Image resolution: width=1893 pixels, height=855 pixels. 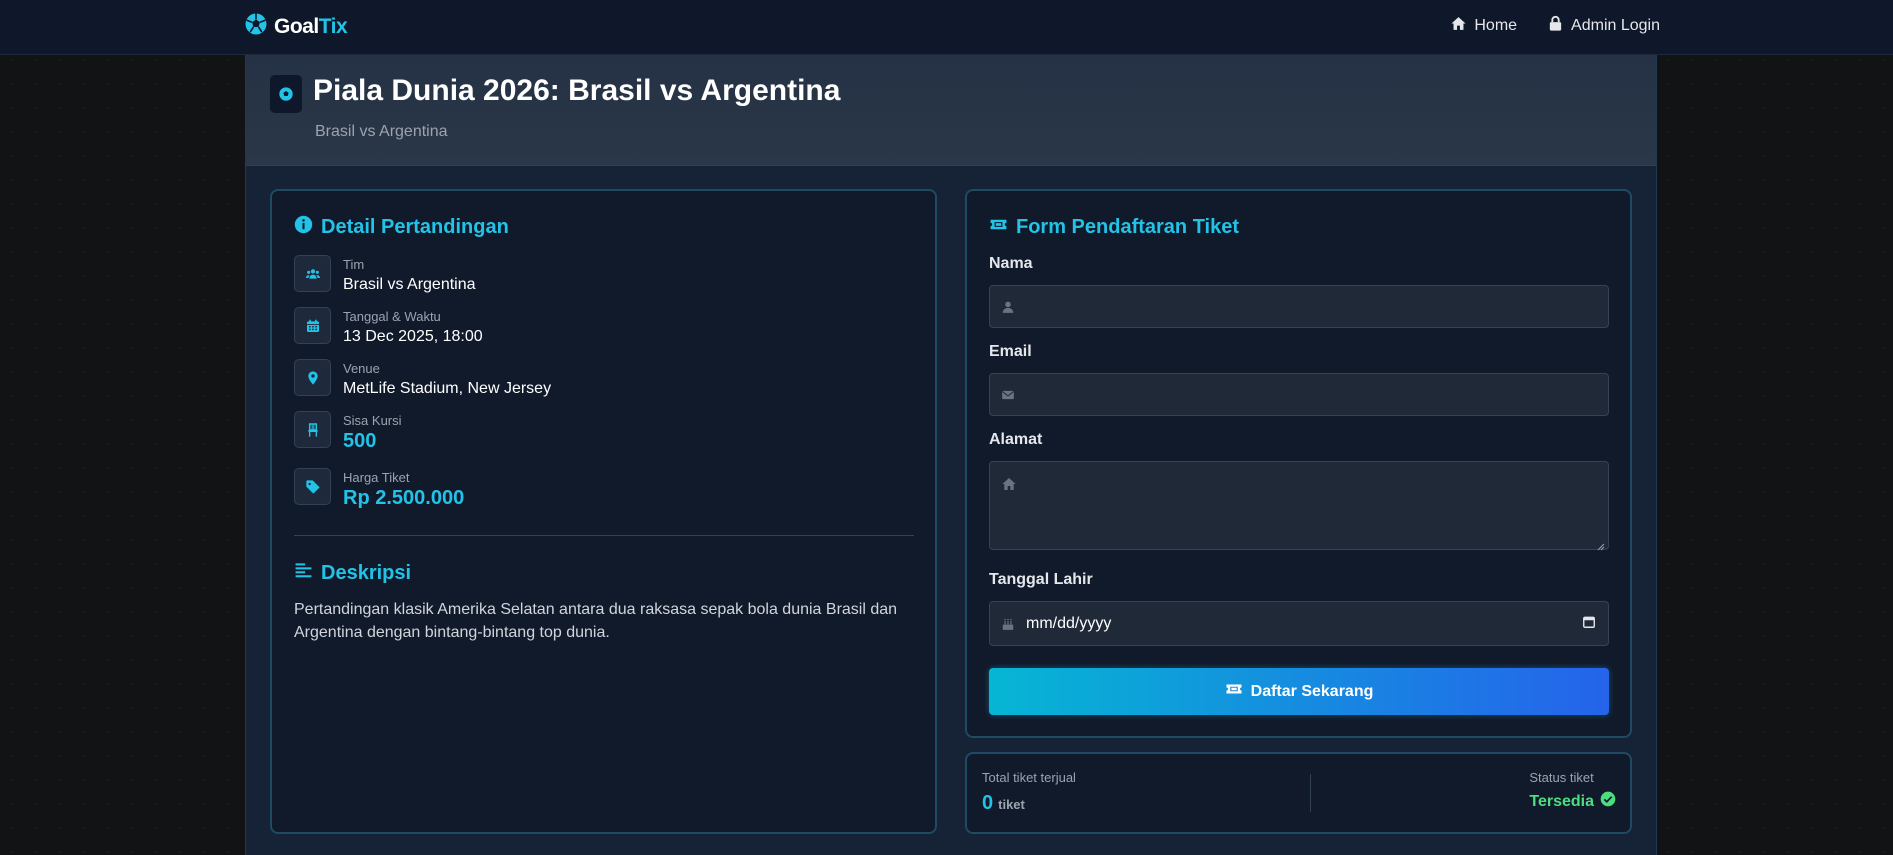 I want to click on detail-item-team: Tim Brasil vs Argentina, so click(x=385, y=274).